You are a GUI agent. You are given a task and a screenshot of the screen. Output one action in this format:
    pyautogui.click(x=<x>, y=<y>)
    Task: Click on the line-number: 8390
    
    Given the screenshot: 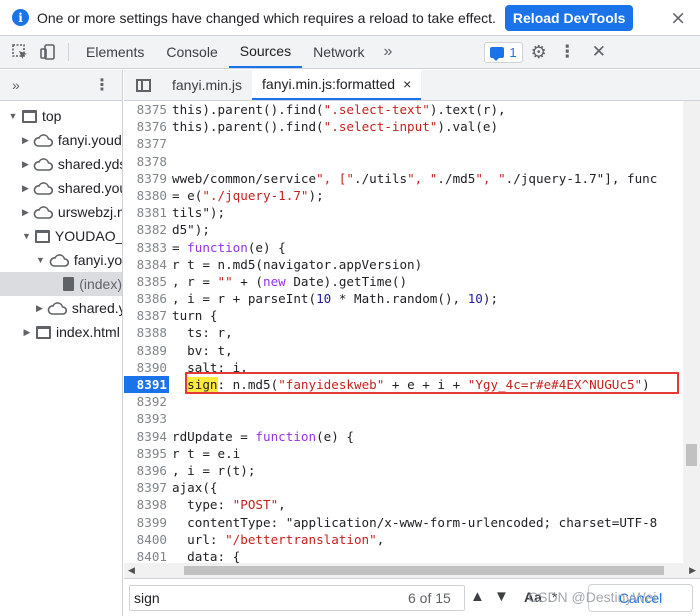 What is the action you would take?
    pyautogui.click(x=146, y=367)
    